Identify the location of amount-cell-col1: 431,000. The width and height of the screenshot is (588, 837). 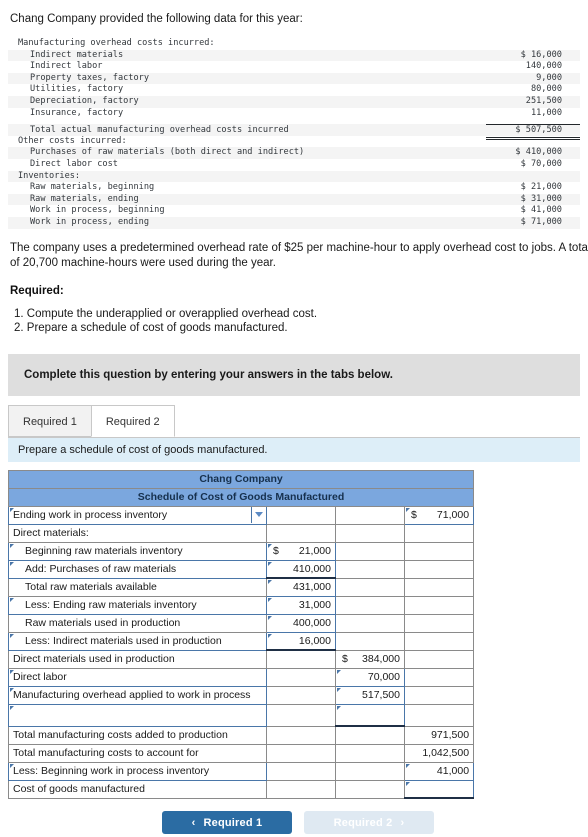
(301, 587).